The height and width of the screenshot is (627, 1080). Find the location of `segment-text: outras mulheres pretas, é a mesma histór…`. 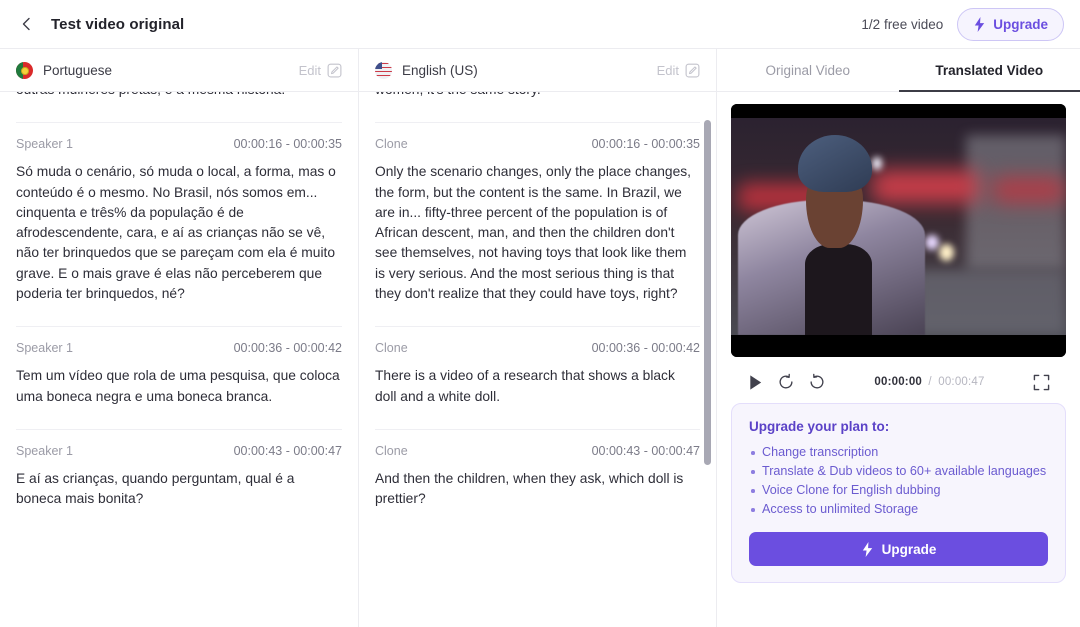

segment-text: outras mulheres pretas, é a mesma histór… is located at coordinates (179, 96).